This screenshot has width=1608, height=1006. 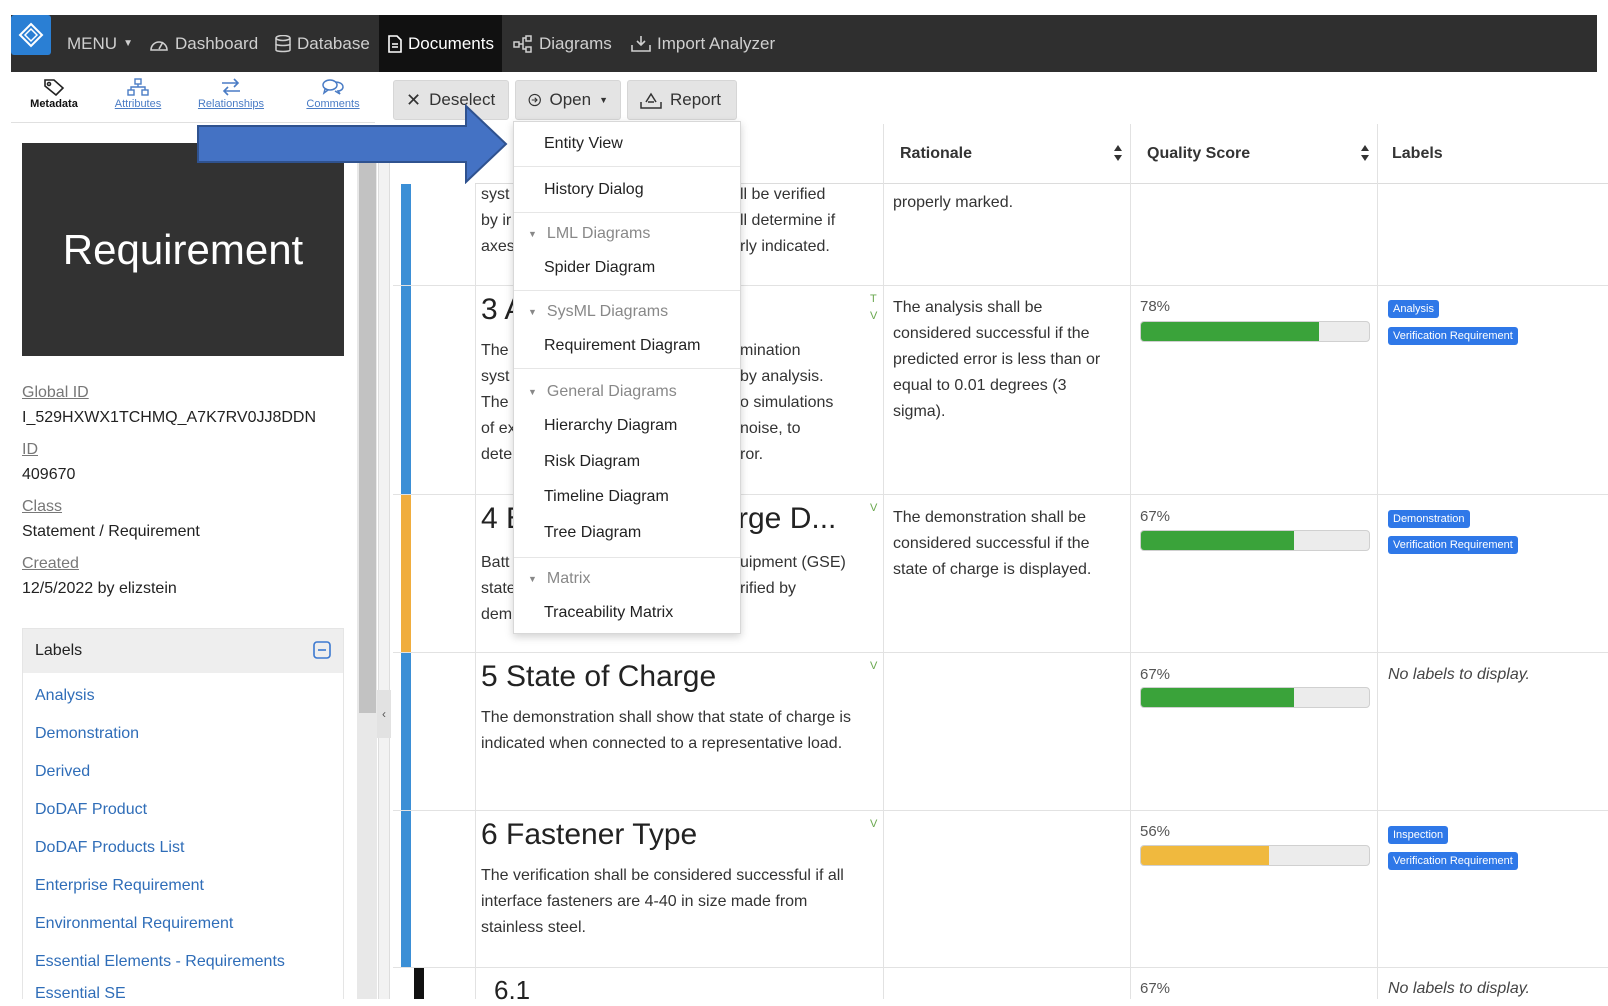 I want to click on menu-item-tree-diagram: Tree Diagram, so click(x=592, y=533).